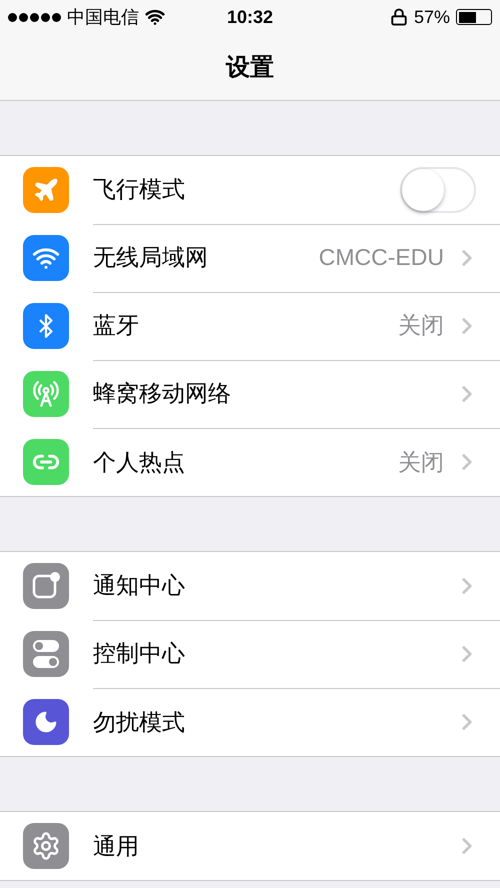  What do you see at coordinates (46, 654) in the screenshot?
I see `toggles-icon` at bounding box center [46, 654].